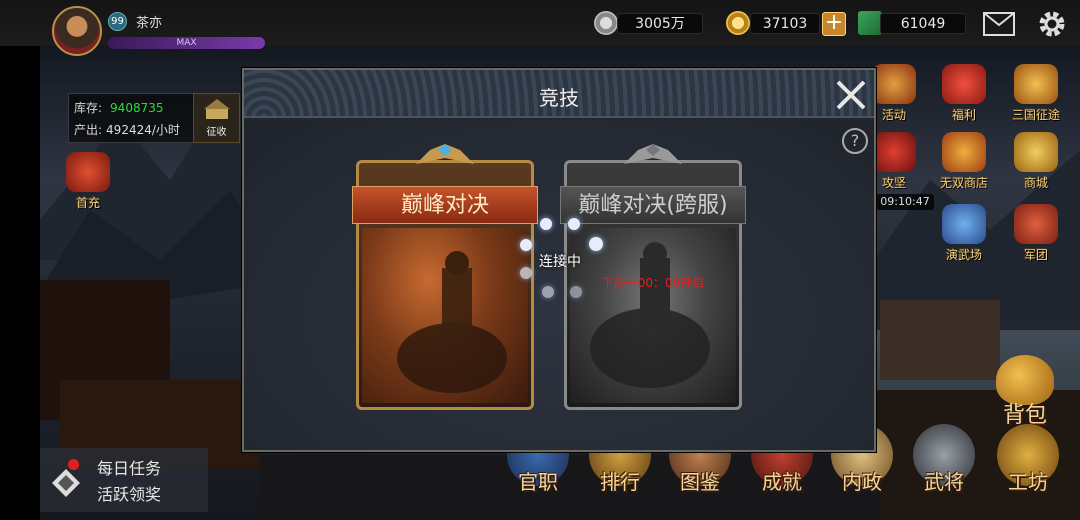 This screenshot has width=1080, height=520. What do you see at coordinates (963, 255) in the screenshot?
I see `arena-ground-label: 演武场` at bounding box center [963, 255].